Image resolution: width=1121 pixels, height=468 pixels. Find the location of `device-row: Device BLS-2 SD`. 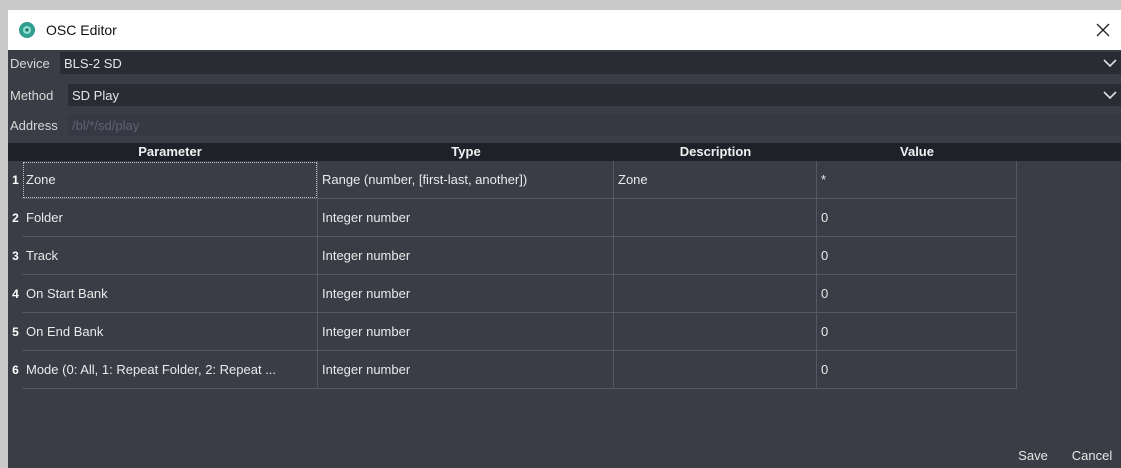

device-row: Device BLS-2 SD is located at coordinates (564, 63).